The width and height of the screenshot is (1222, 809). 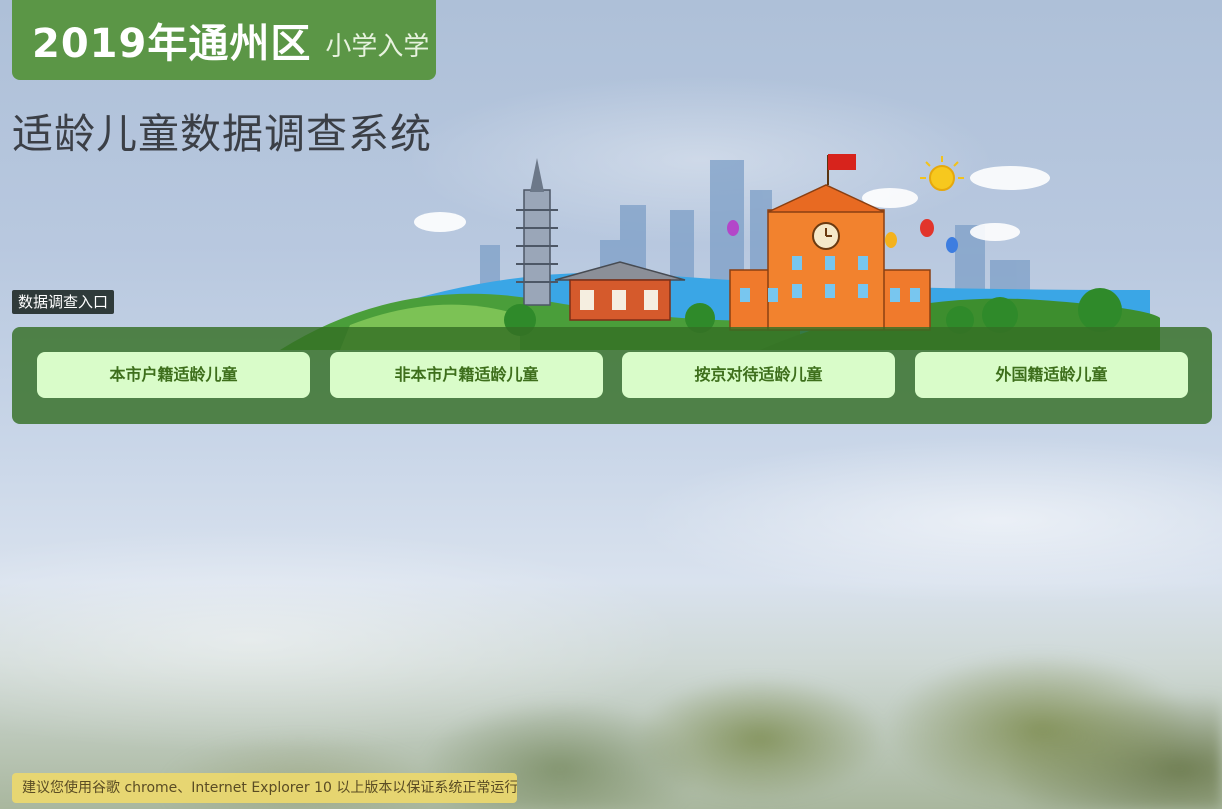 I want to click on survey-entry-label: 数据调查入口, so click(x=63, y=302).